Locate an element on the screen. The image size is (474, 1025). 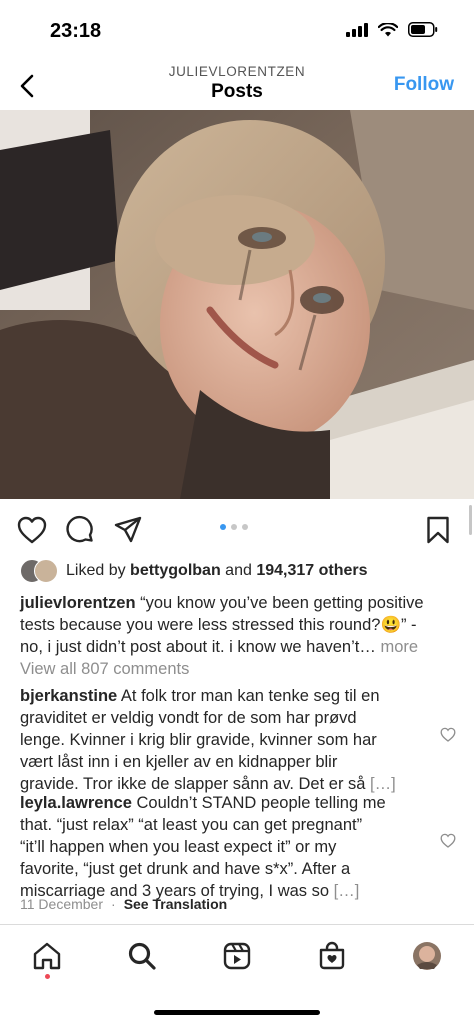
reels-icon is located at coordinates (237, 956).